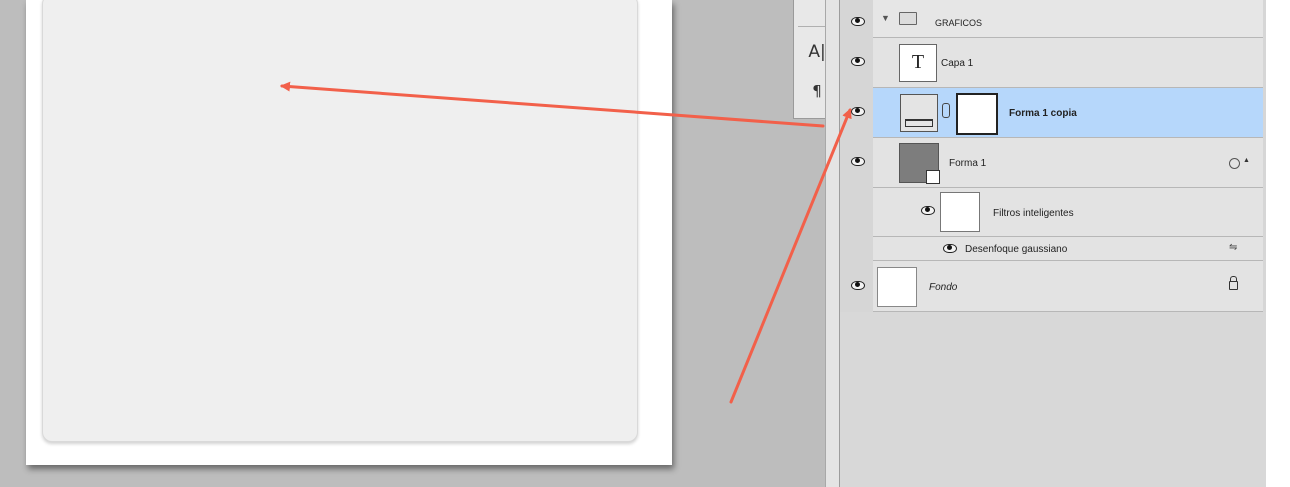  Describe the element at coordinates (919, 123) in the screenshot. I see `shape-layer-badge-icon` at that location.